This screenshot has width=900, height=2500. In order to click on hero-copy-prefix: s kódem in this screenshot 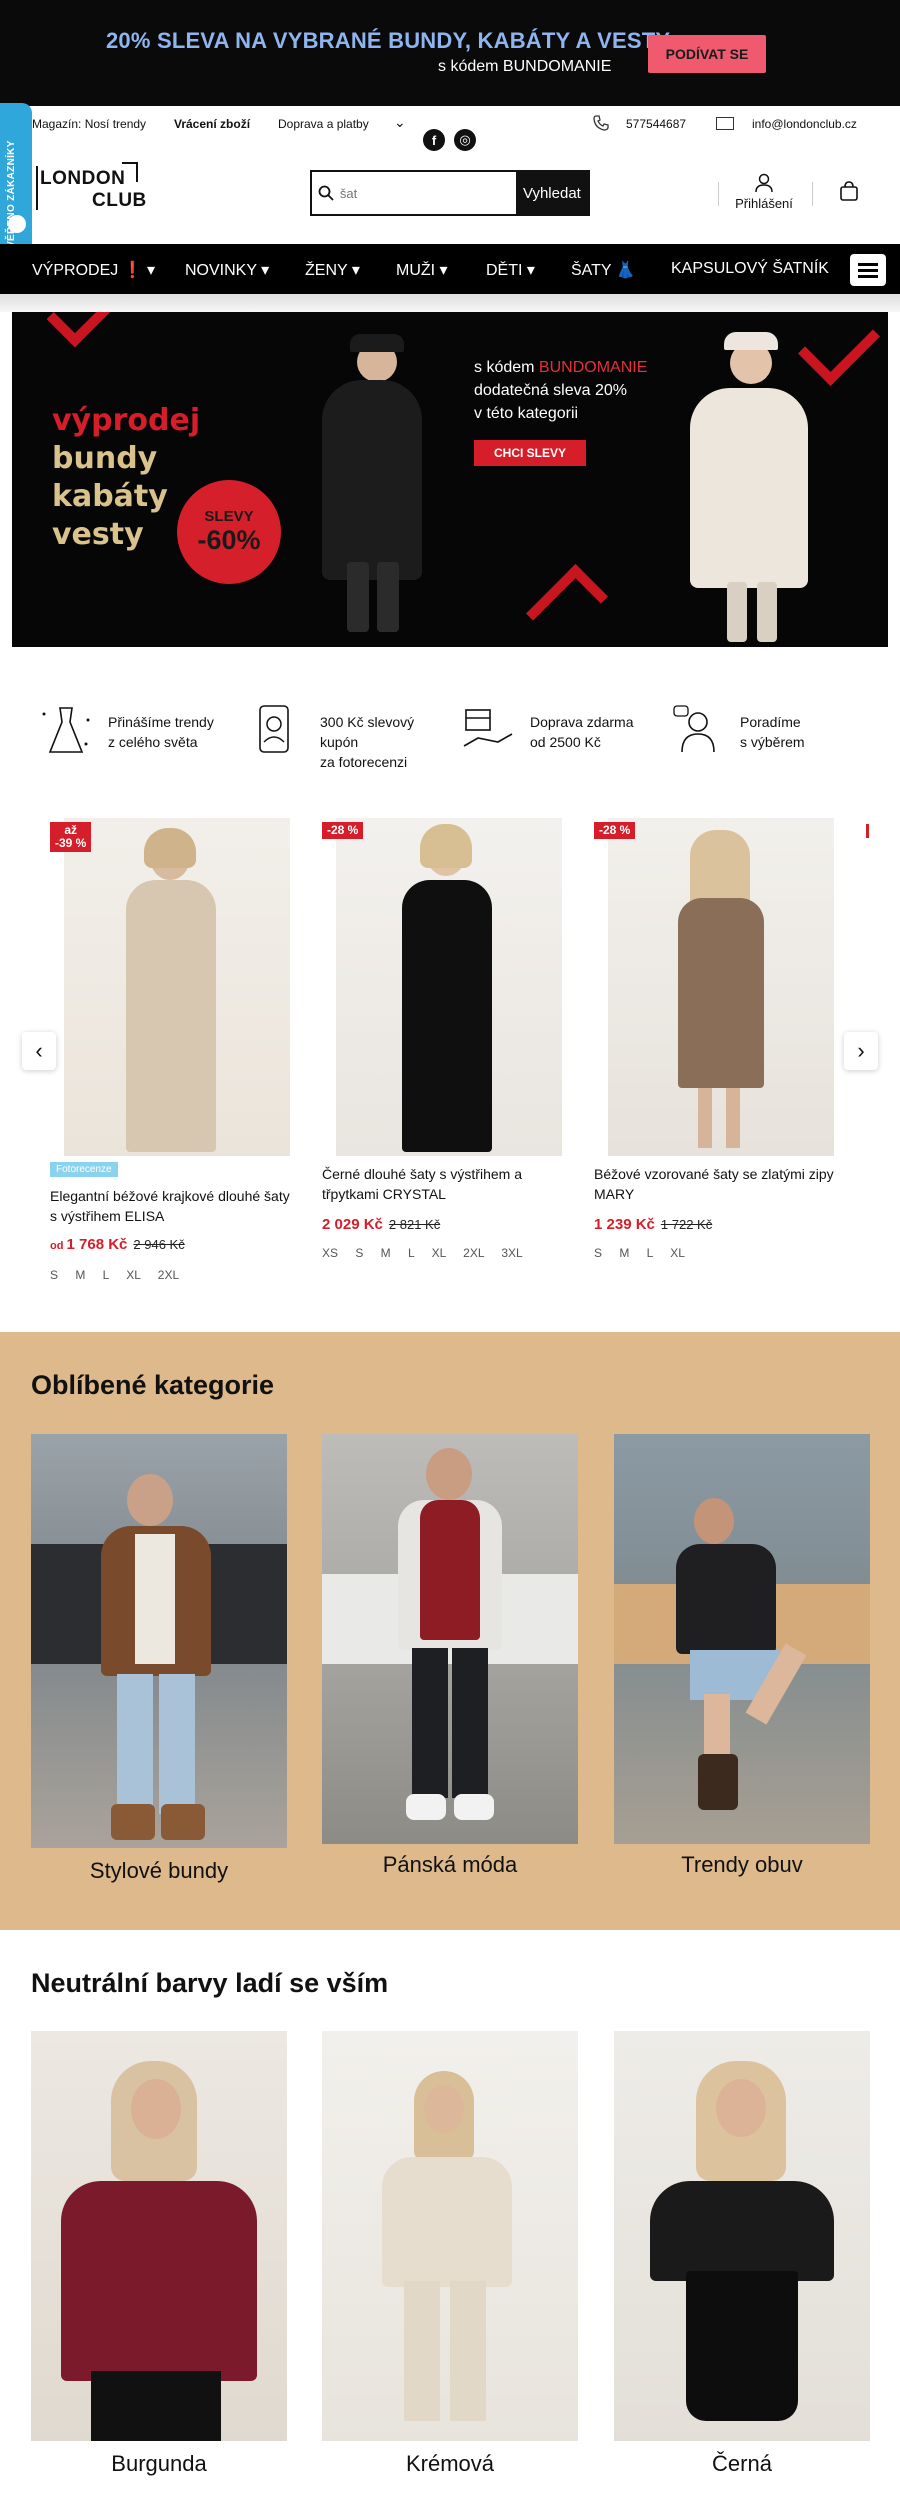, I will do `click(506, 367)`.